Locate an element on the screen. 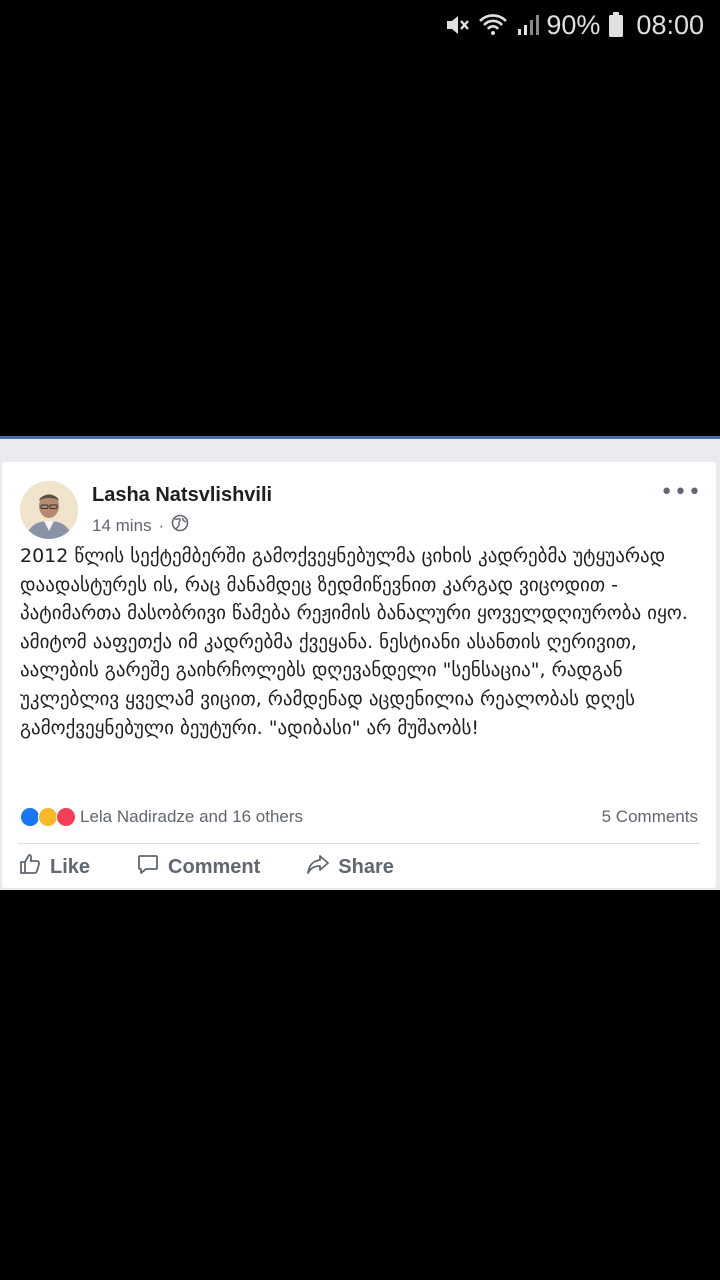 Image resolution: width=720 pixels, height=1280 pixels. battery-percent: 90% is located at coordinates (573, 24).